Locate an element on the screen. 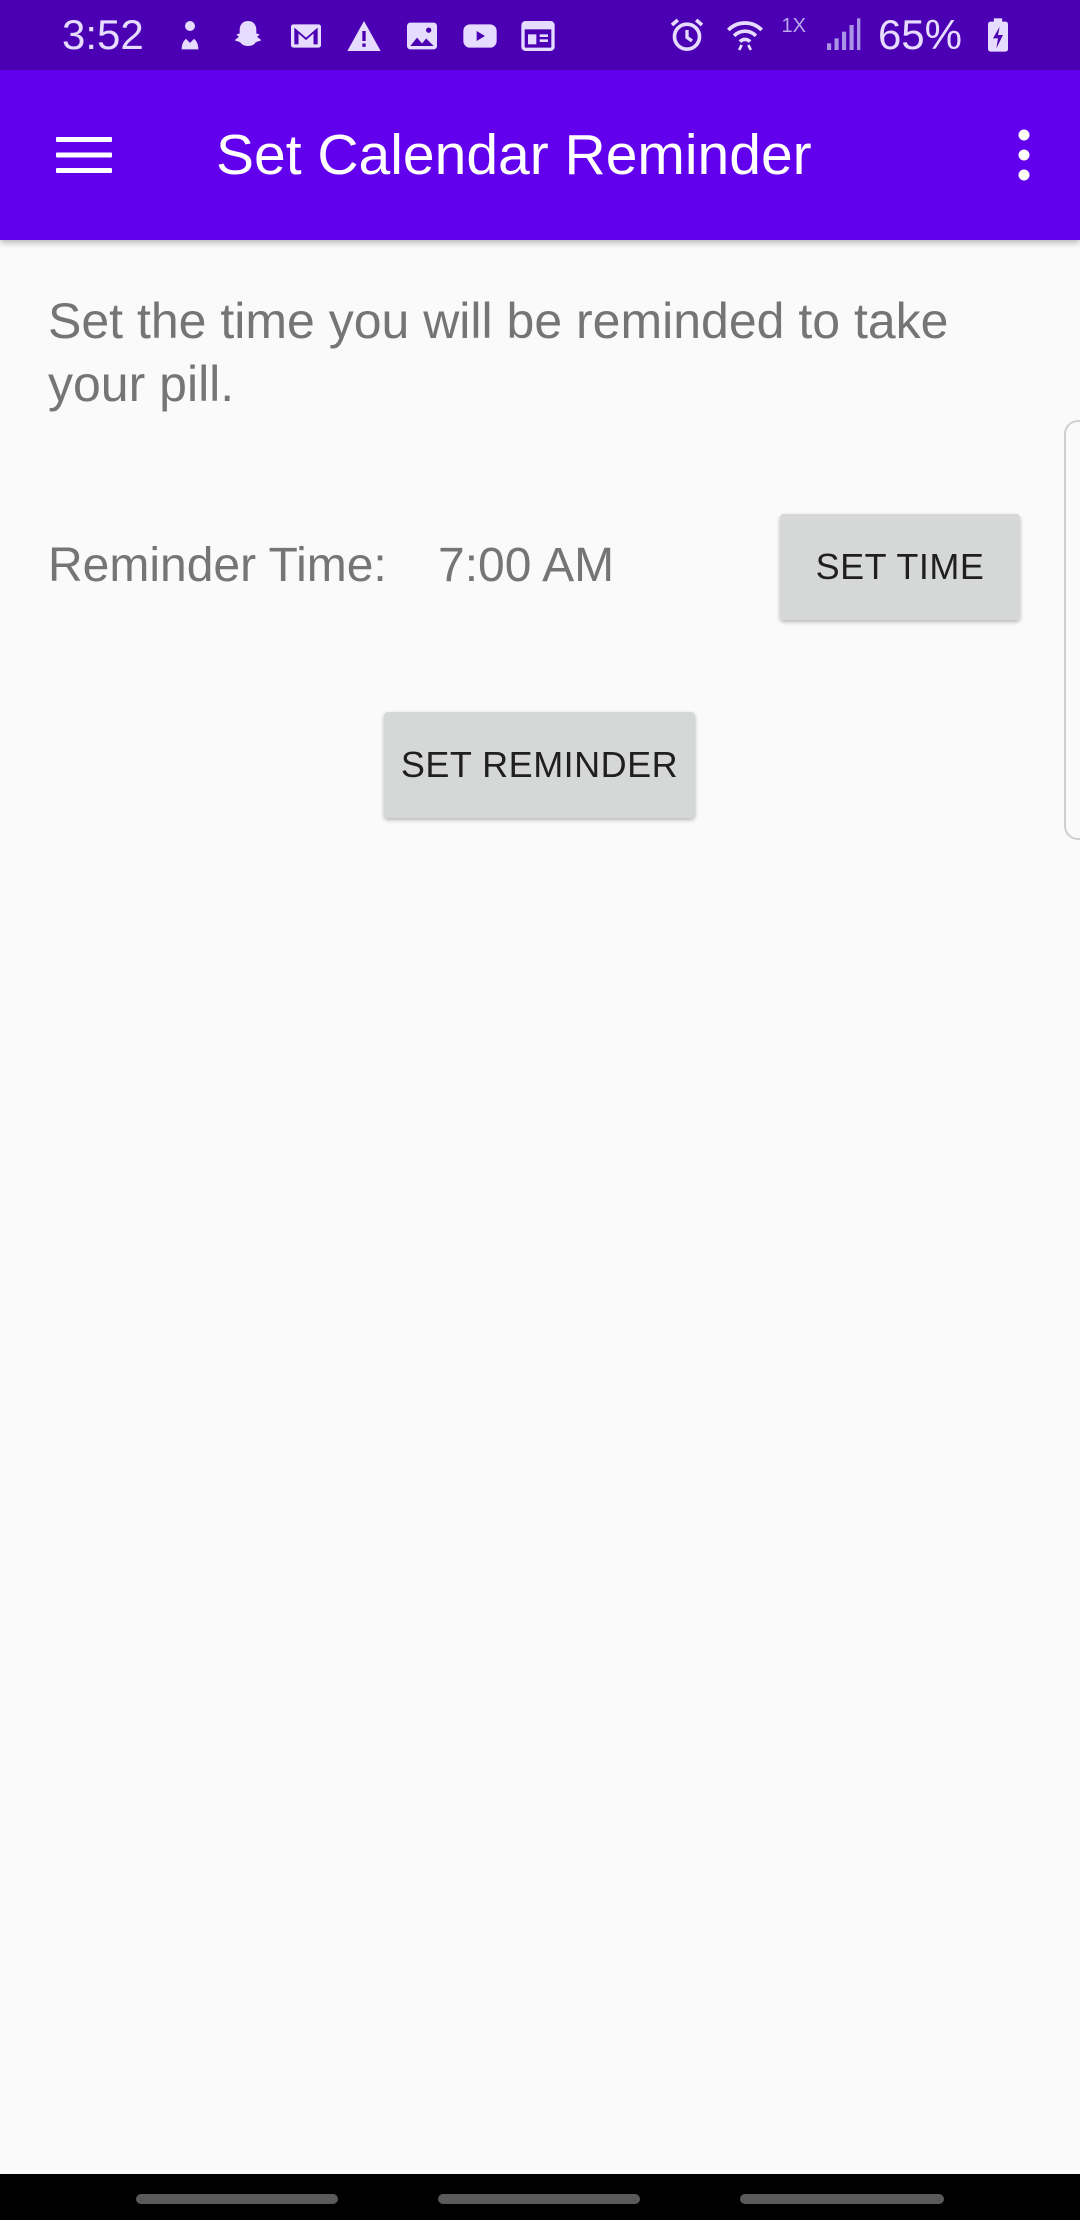  page-title: Set Calendar Reminder is located at coordinates (514, 155).